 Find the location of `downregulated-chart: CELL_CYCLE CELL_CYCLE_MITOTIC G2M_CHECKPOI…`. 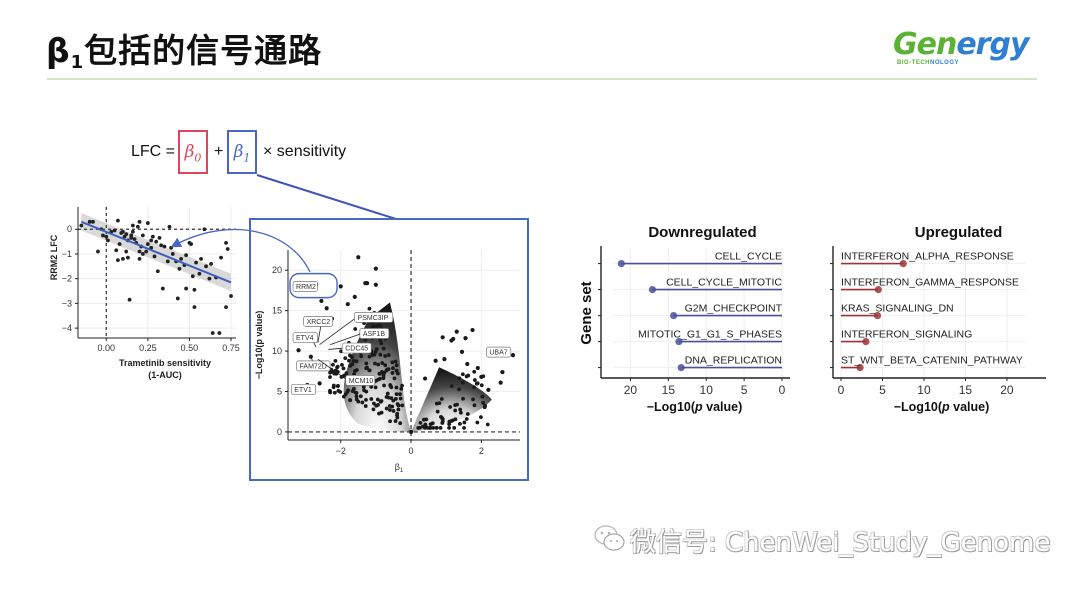

downregulated-chart: CELL_CYCLE CELL_CYCLE_MITOTIC G2M_CHECKPOI… is located at coordinates (684, 319).